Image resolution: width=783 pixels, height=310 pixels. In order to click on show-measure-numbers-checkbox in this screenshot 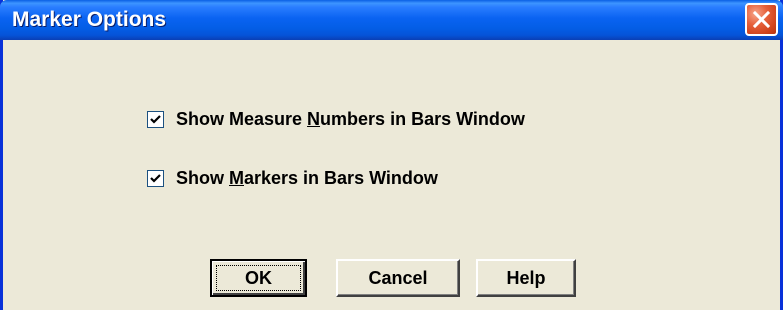, I will do `click(155, 119)`.